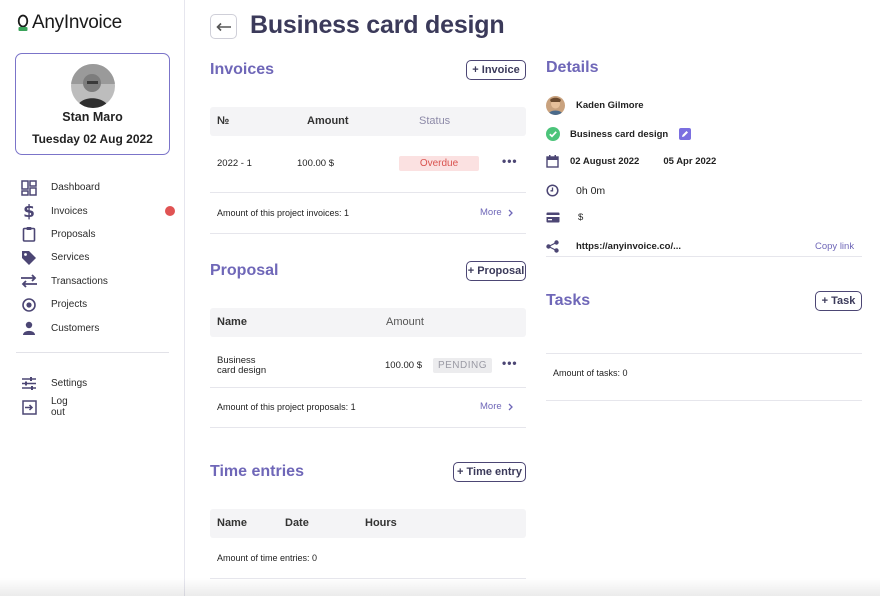 This screenshot has height=596, width=880. I want to click on add-task-button: + Task, so click(838, 301).